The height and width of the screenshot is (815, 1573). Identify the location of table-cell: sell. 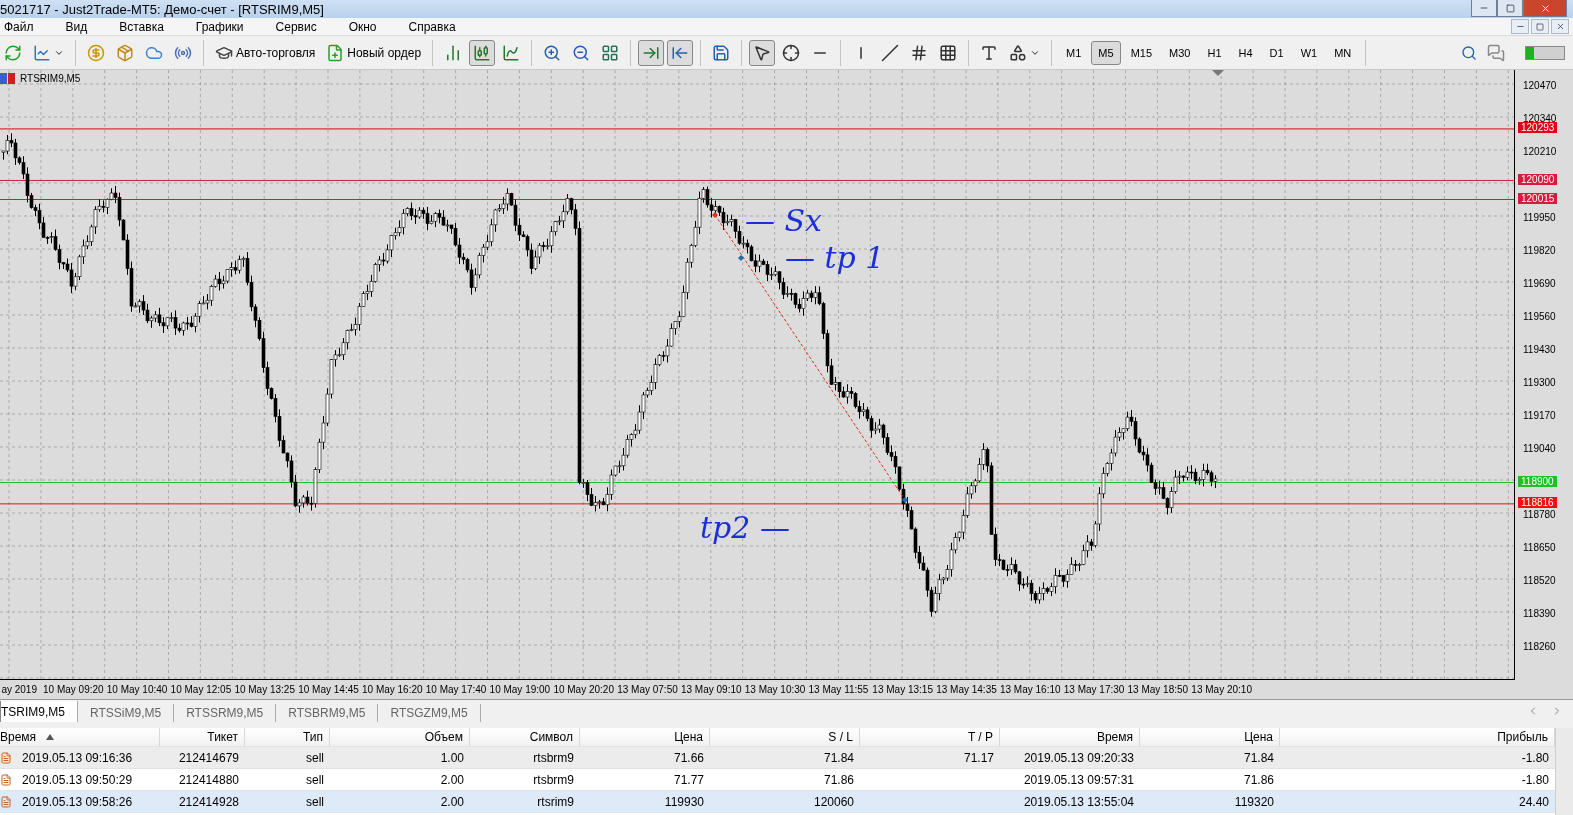
(315, 757).